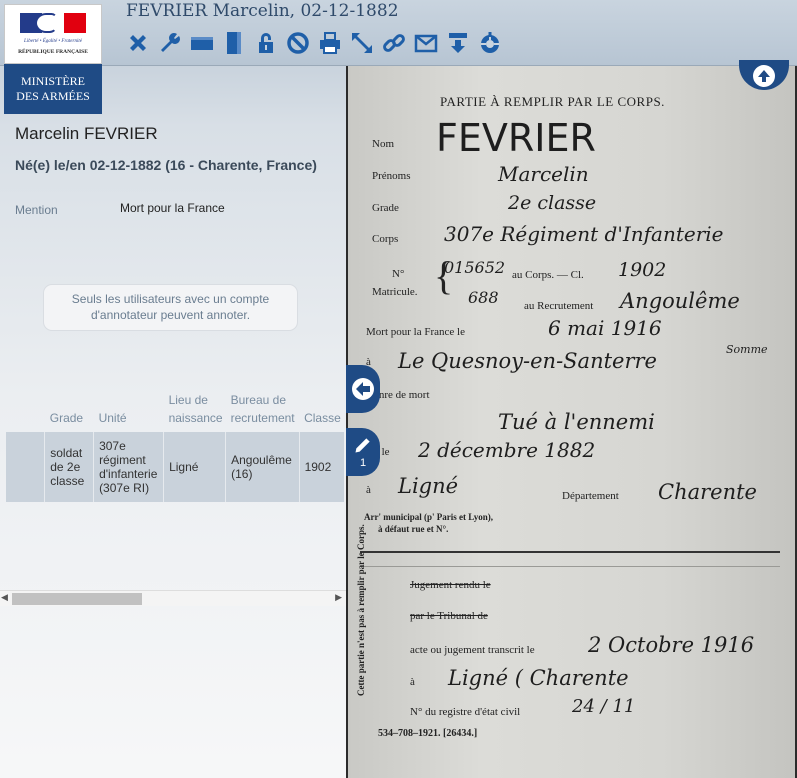 The width and height of the screenshot is (797, 778). Describe the element at coordinates (527, 361) in the screenshot. I see `doc-hw-lieu-mort: Le Quesnoy-en-Santerre` at that location.